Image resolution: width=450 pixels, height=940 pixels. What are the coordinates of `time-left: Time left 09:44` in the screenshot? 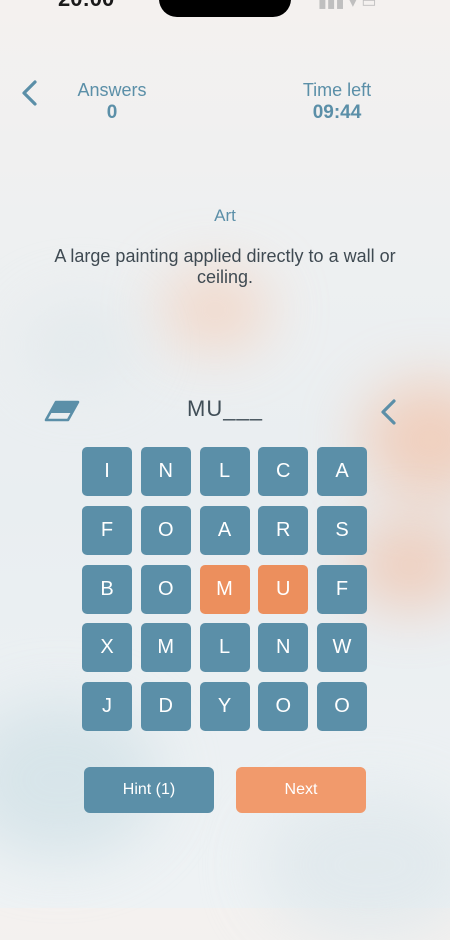 It's located at (337, 102).